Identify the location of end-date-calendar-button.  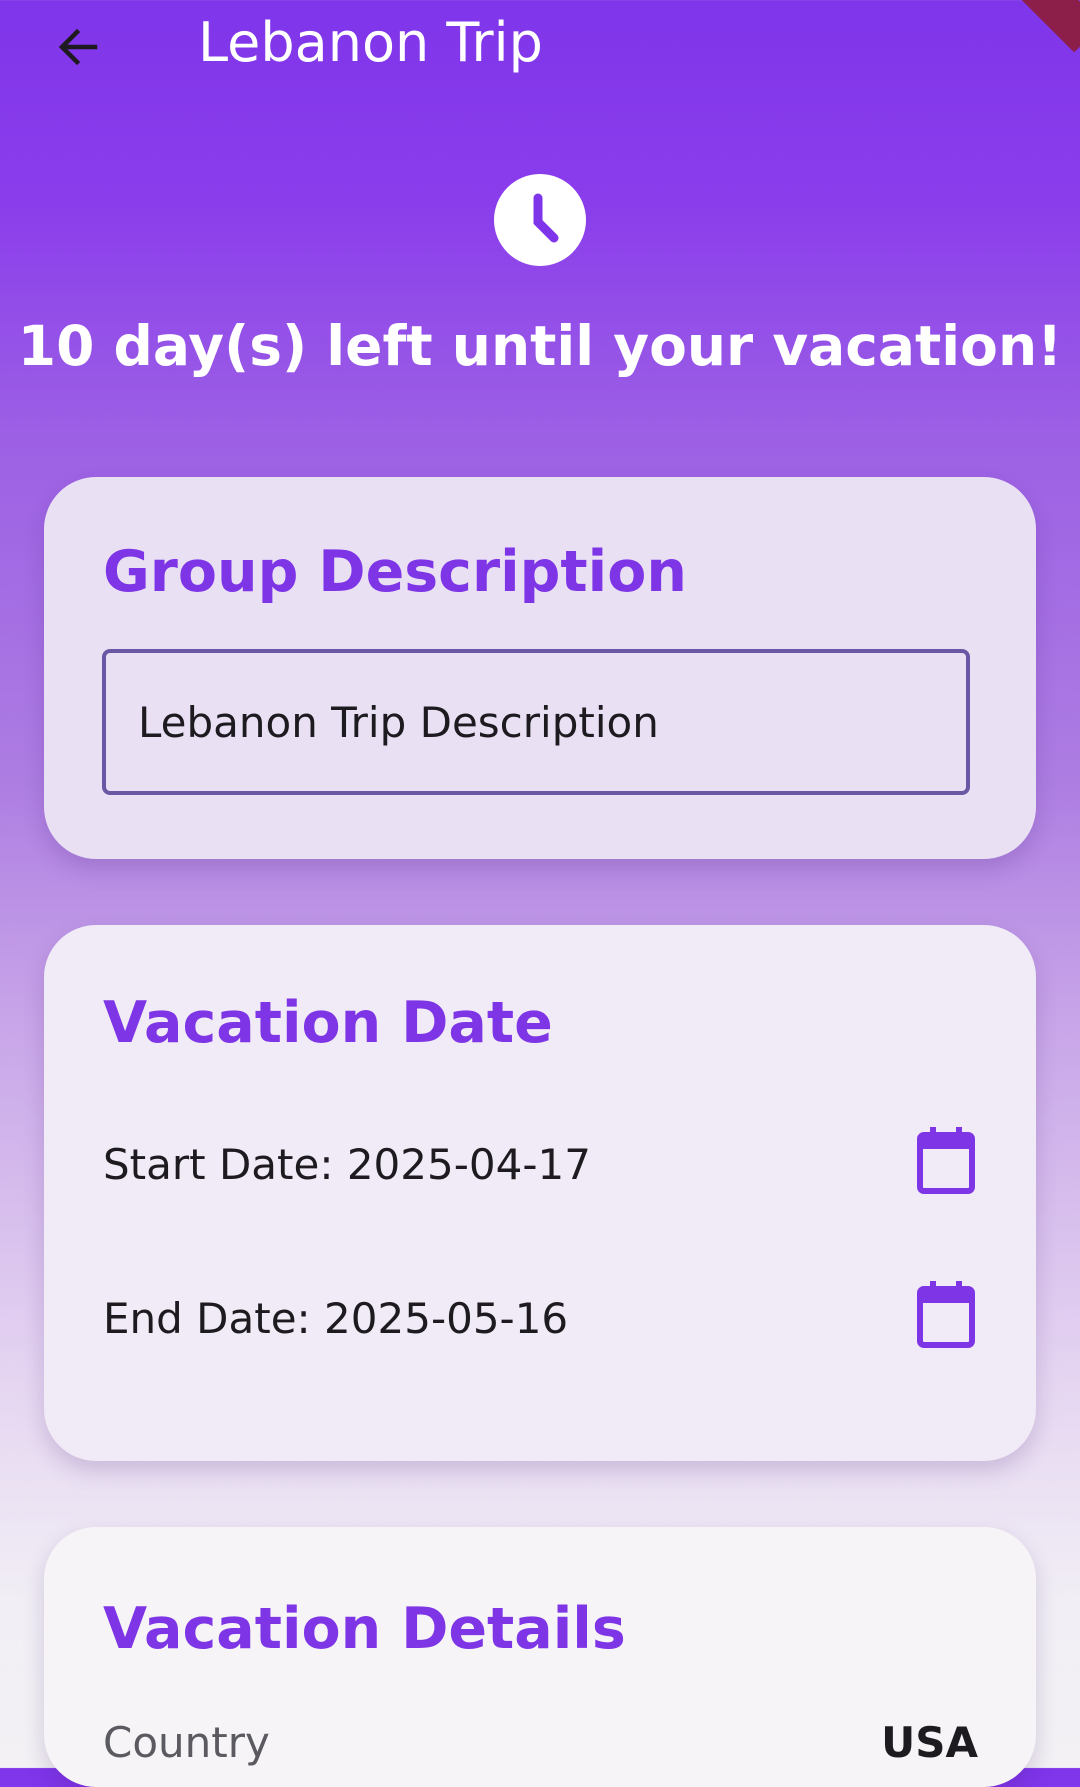
(946, 1314).